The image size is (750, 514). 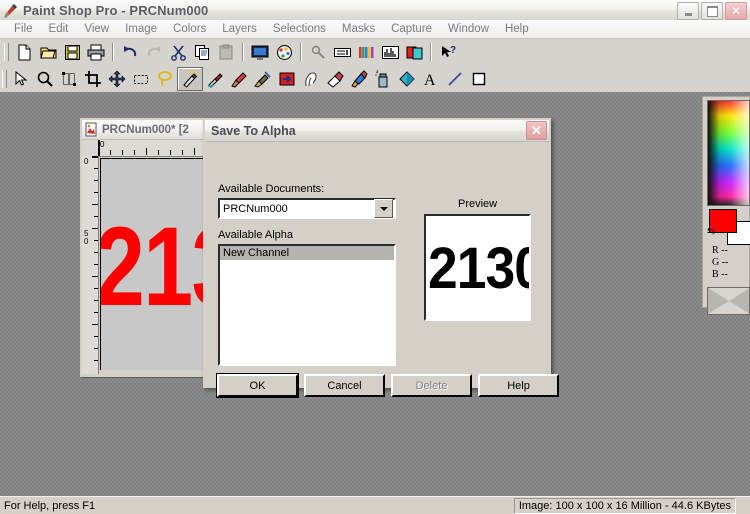 I want to click on magic-wand-icon, so click(x=190, y=78).